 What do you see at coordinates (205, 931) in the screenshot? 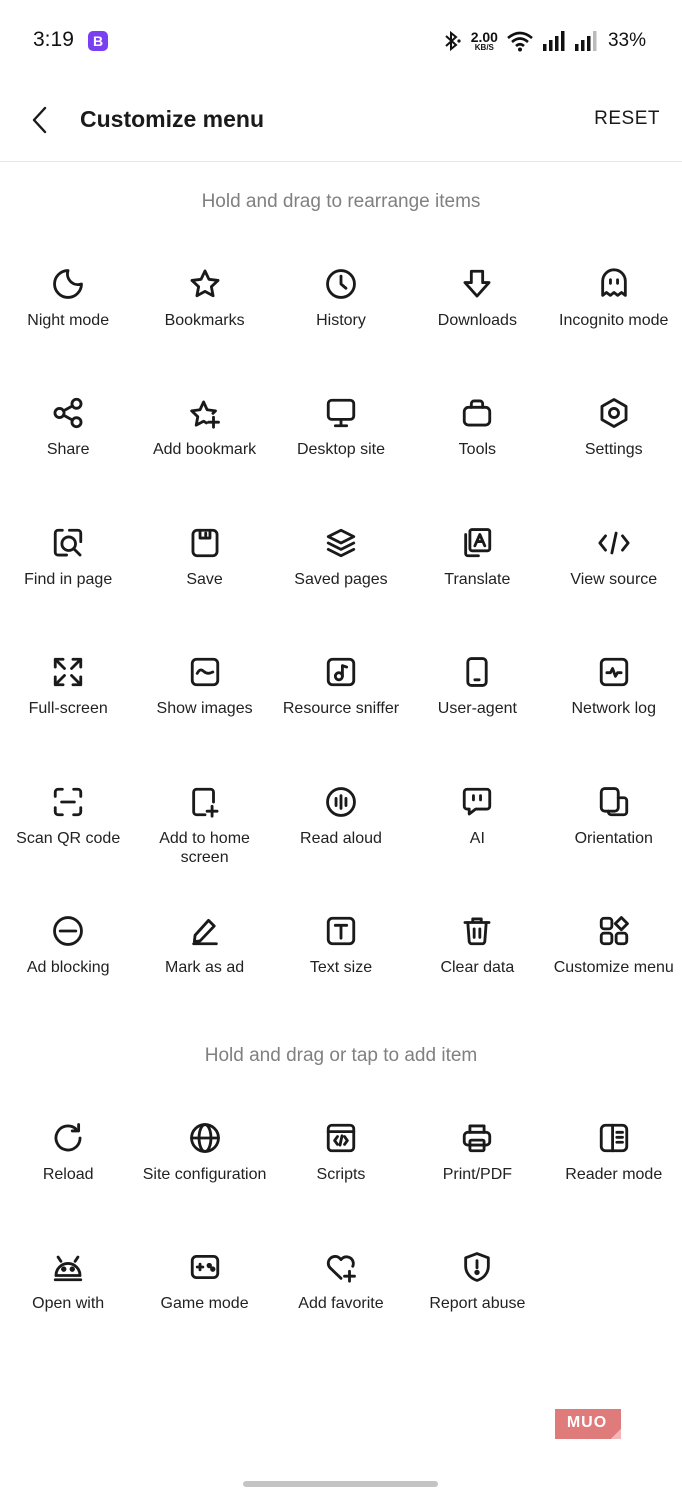
I see `pencil-icon` at bounding box center [205, 931].